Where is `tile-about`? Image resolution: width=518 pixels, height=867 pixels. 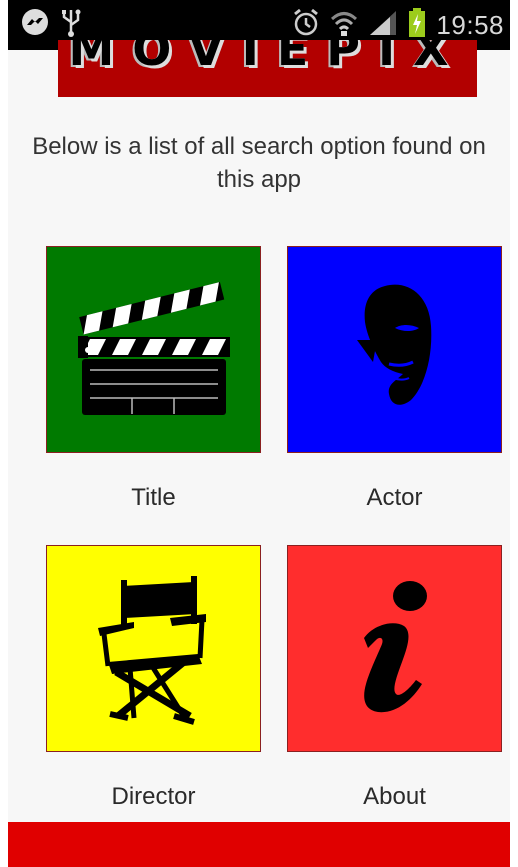 tile-about is located at coordinates (394, 648).